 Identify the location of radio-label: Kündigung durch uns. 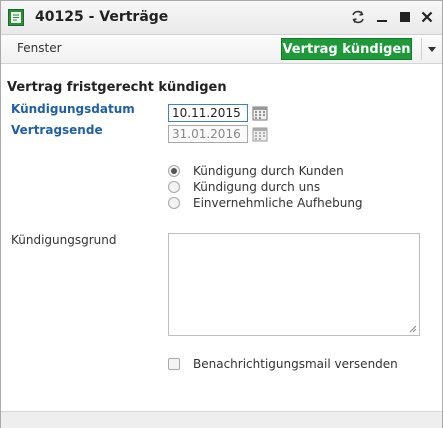
(257, 187).